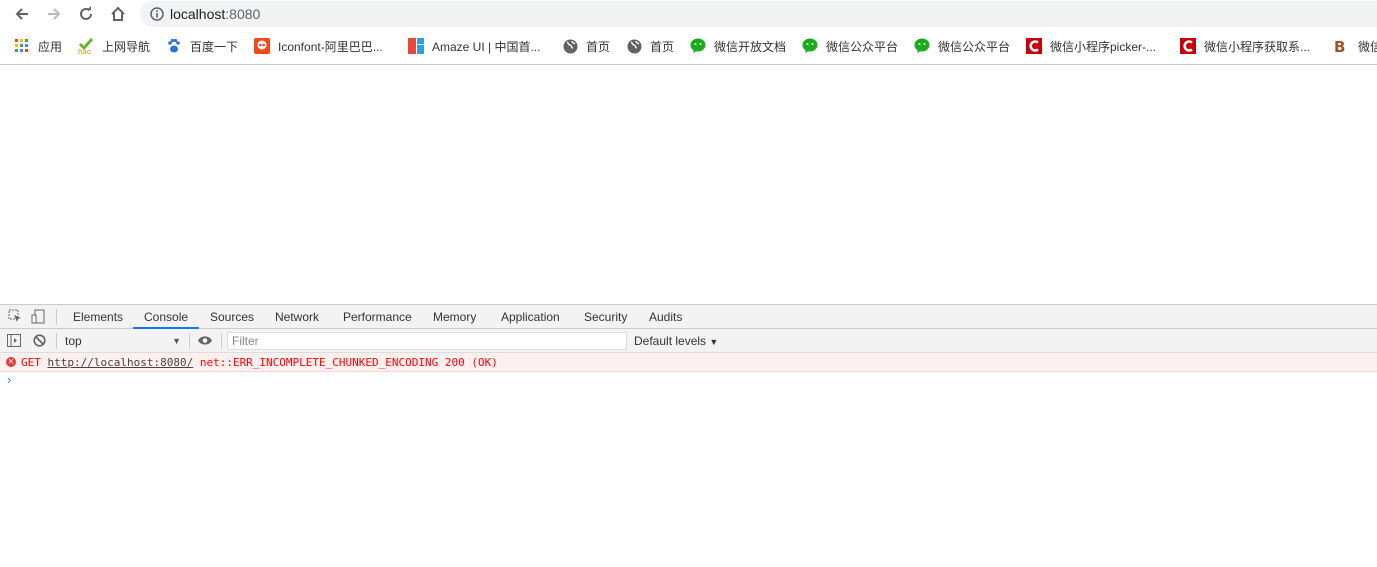 This screenshot has height=567, width=1377. I want to click on error-icon: ✕, so click(11, 362).